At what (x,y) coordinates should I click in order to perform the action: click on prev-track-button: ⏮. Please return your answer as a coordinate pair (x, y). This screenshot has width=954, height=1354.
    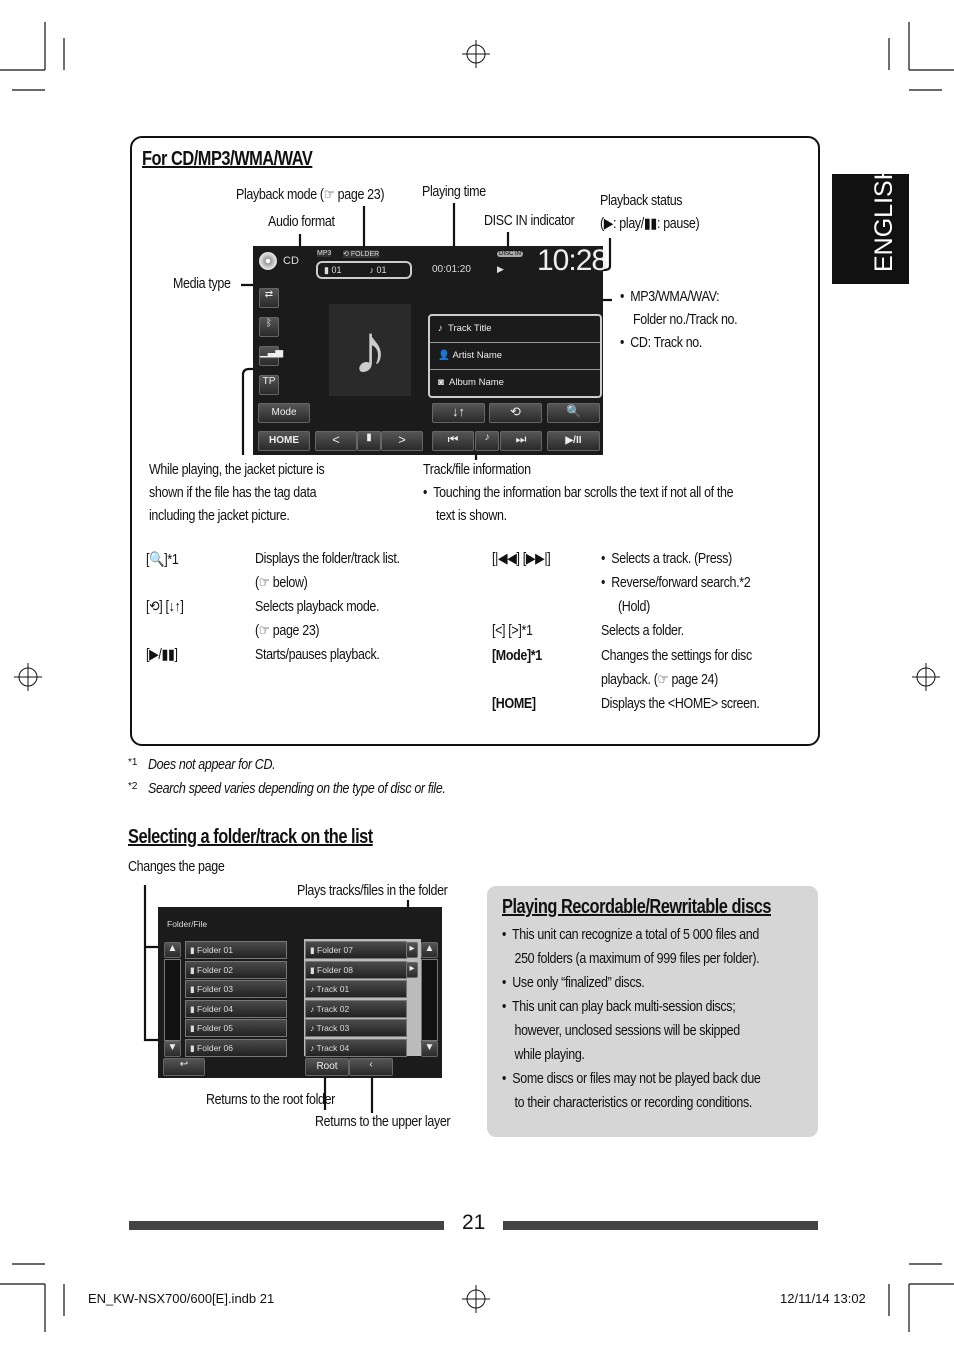
    Looking at the image, I should click on (453, 441).